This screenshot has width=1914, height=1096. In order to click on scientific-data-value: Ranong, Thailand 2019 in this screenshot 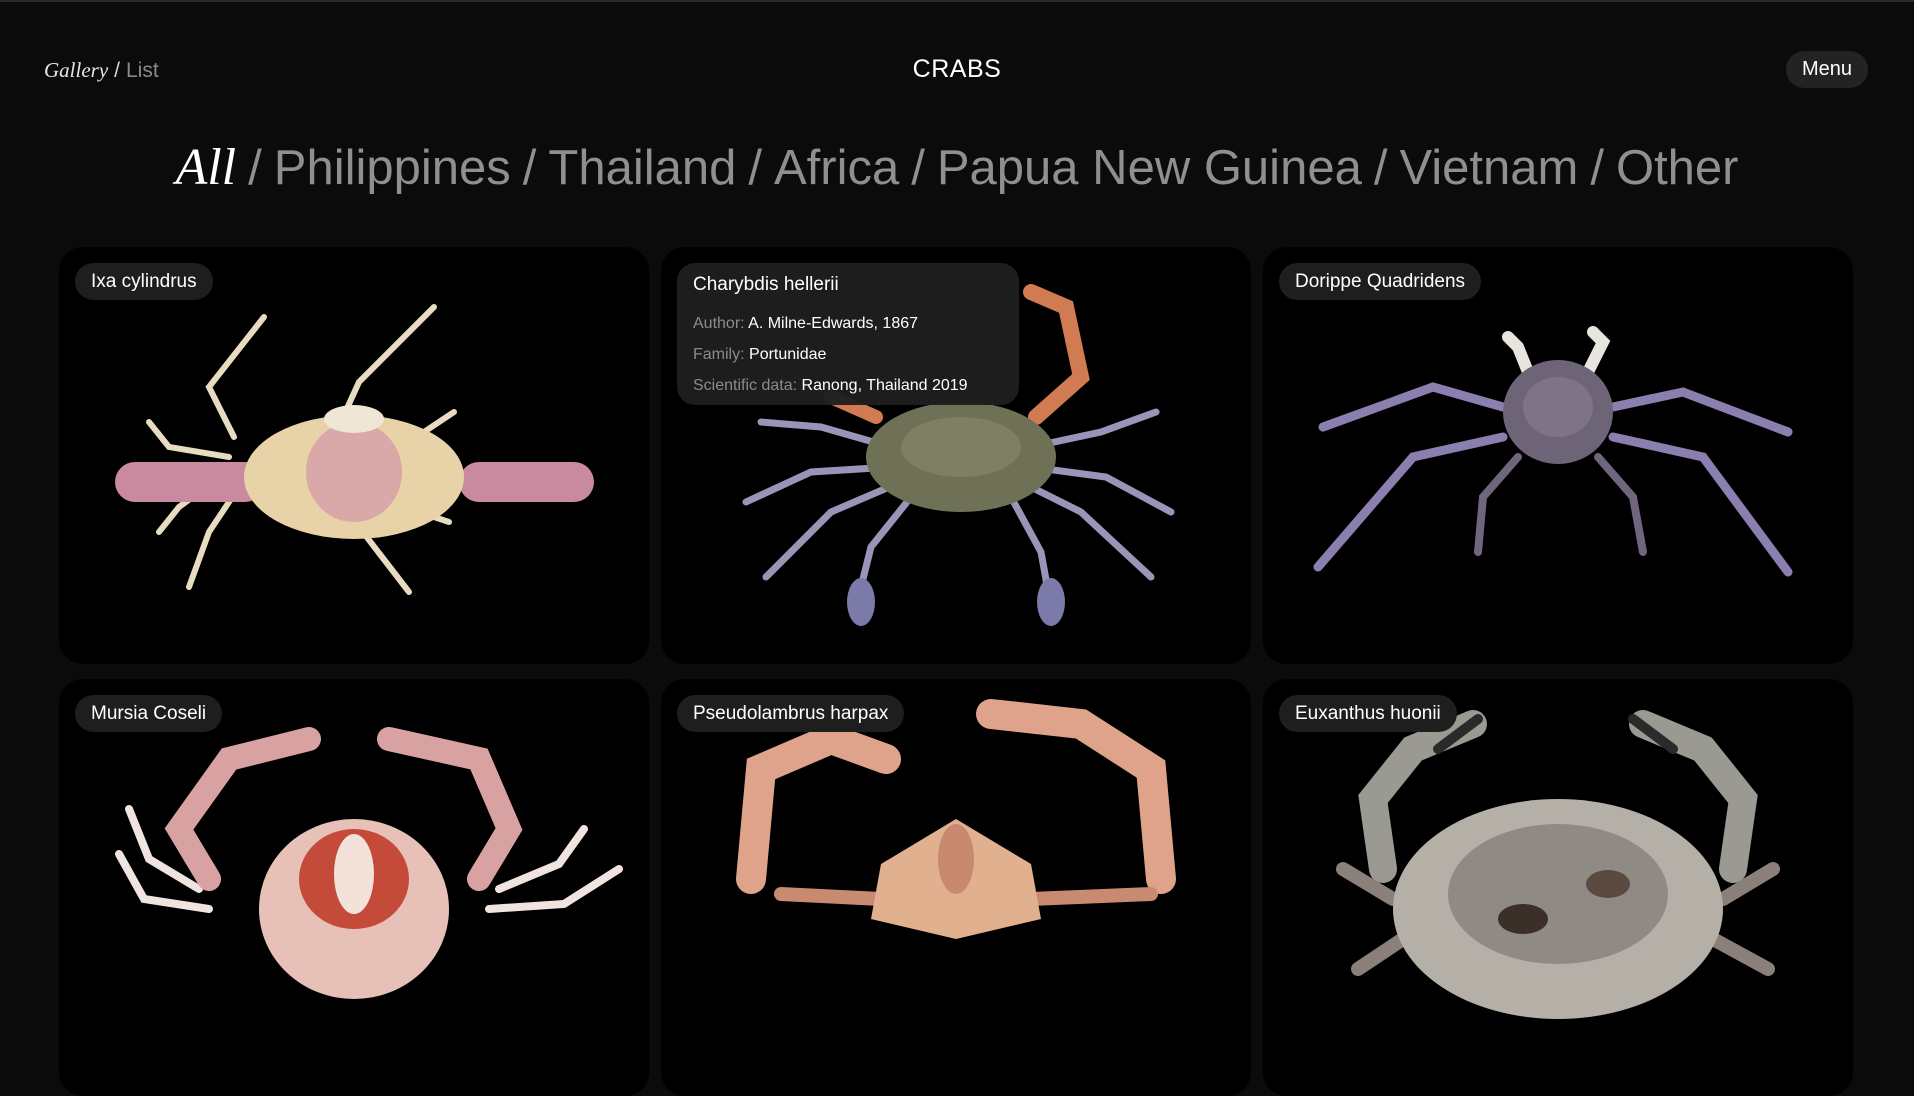, I will do `click(884, 385)`.